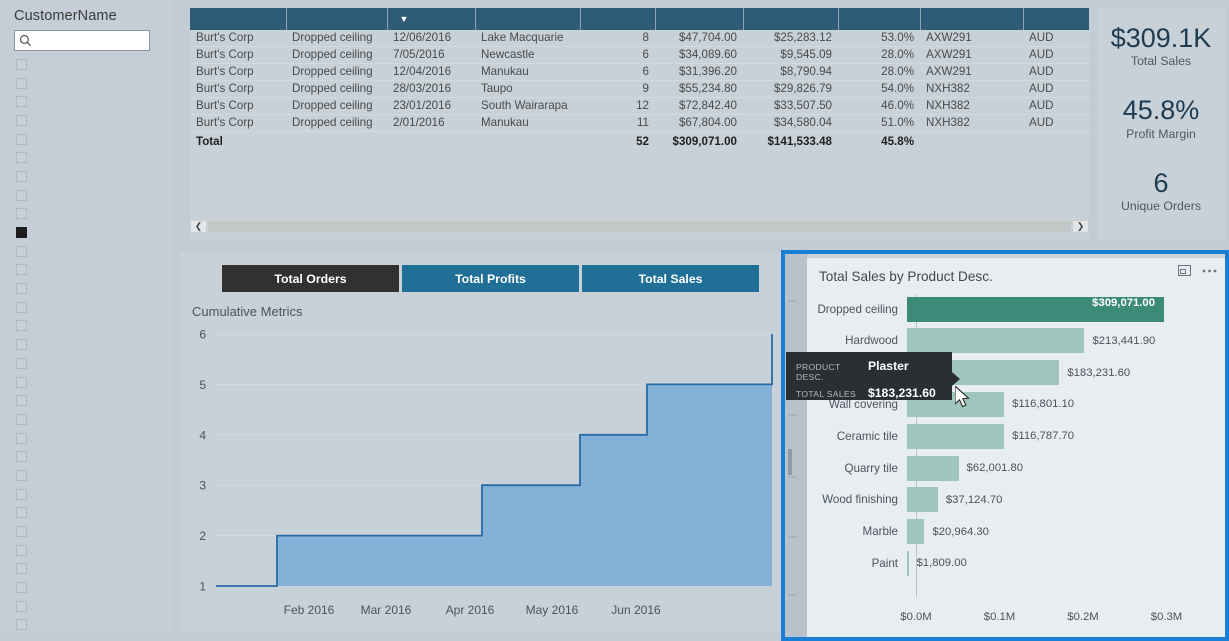 The image size is (1229, 641). I want to click on table-header-row: ▼, so click(639, 19).